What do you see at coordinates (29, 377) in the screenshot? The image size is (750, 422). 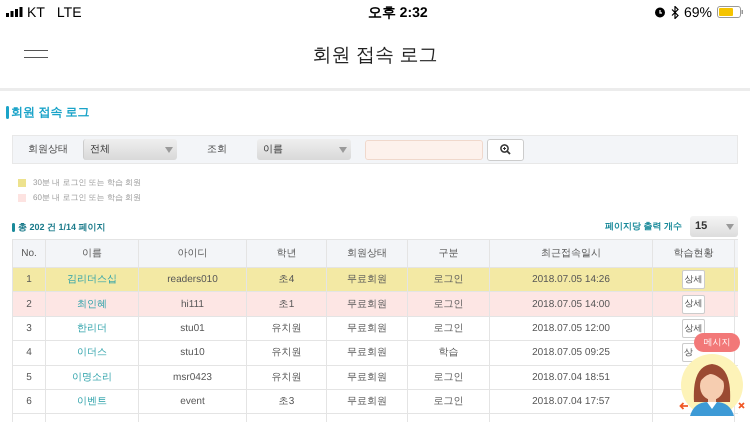 I see `row-number: 5` at bounding box center [29, 377].